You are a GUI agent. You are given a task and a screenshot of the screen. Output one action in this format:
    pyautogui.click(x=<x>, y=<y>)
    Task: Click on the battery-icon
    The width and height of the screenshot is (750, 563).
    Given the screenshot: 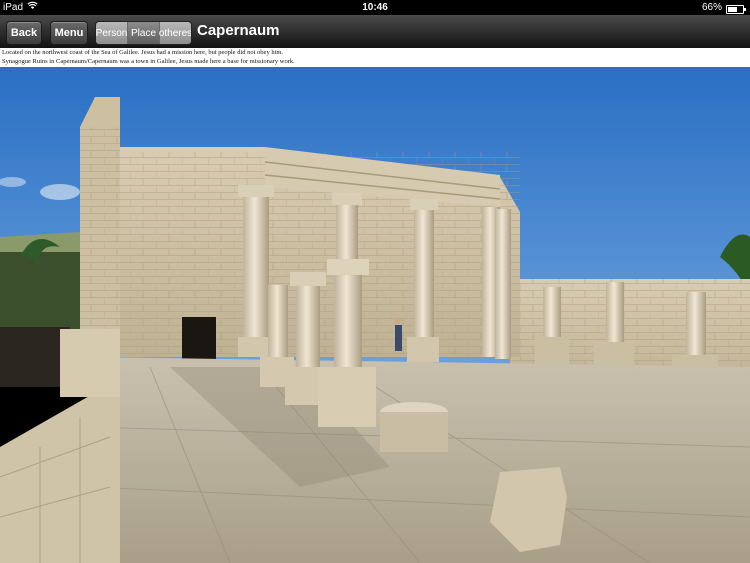 What is the action you would take?
    pyautogui.click(x=736, y=9)
    